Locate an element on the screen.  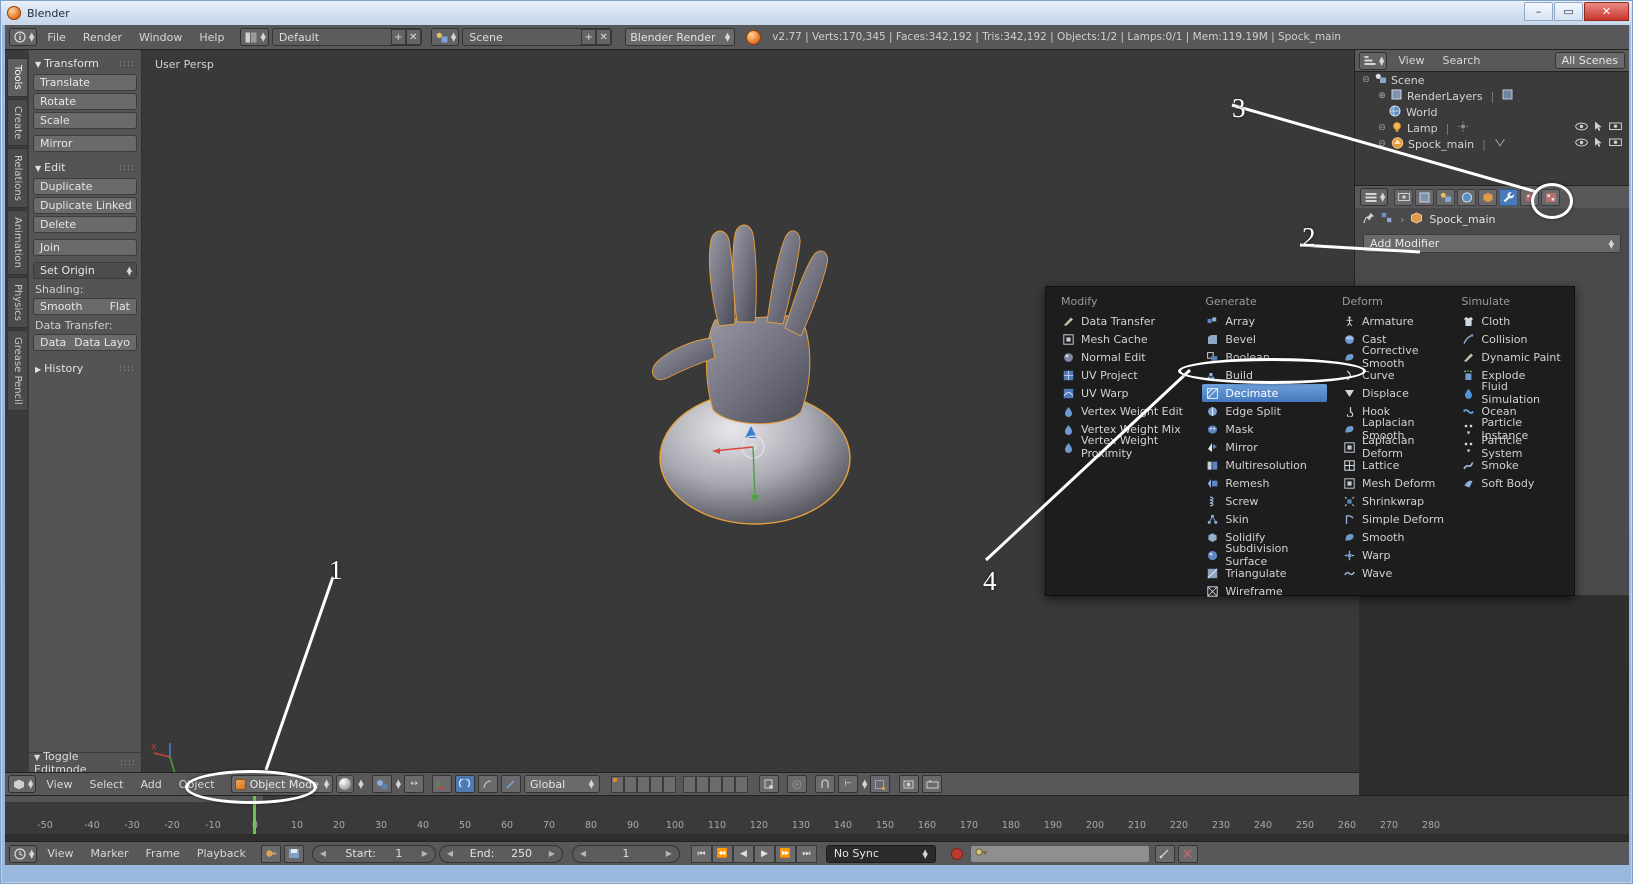
menu-item-mask: Mask is located at coordinates (1264, 429).